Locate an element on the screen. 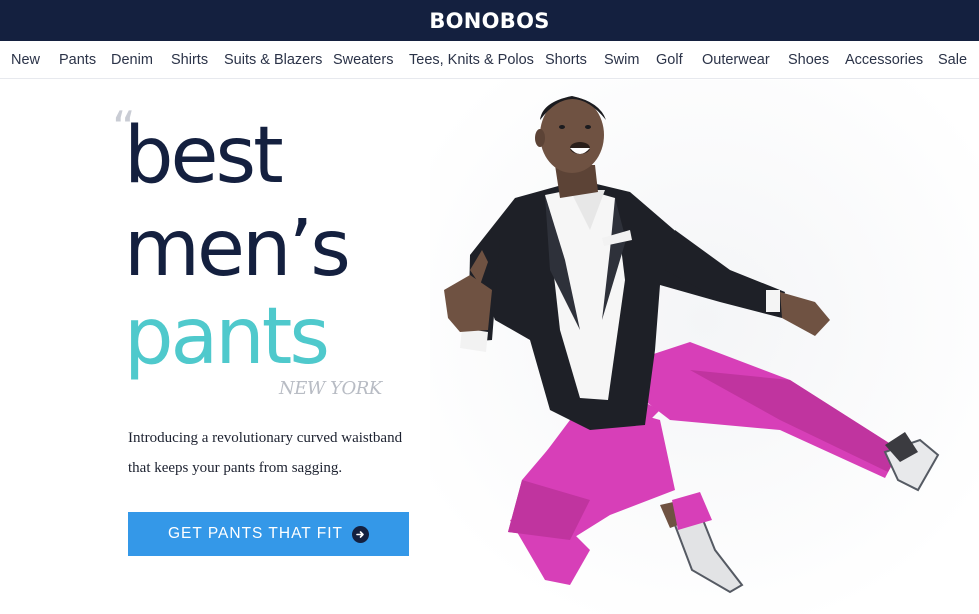  top-bar: BONOBOS is located at coordinates (489, 20).